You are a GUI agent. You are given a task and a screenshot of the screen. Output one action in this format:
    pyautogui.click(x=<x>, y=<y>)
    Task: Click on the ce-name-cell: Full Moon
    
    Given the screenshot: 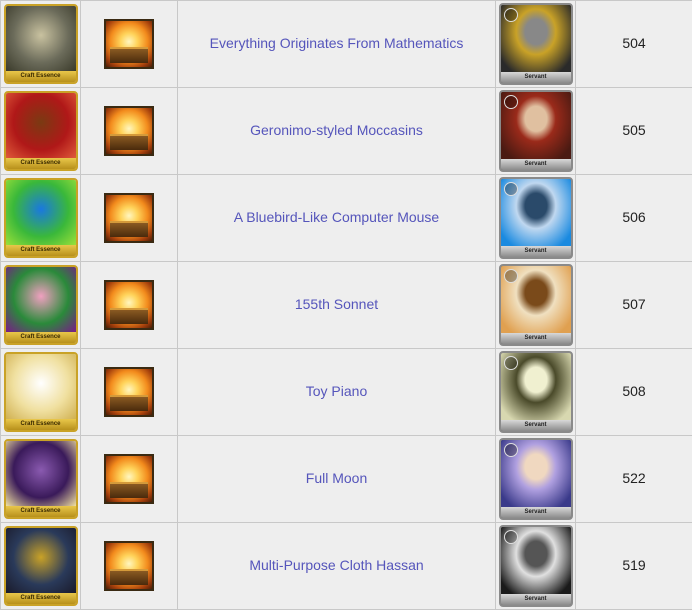 What is the action you would take?
    pyautogui.click(x=336, y=479)
    